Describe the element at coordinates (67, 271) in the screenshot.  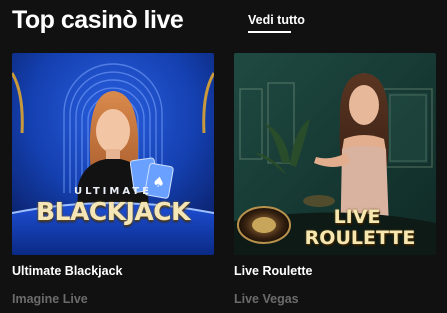
I see `game-title: Ultimate Blackjack` at that location.